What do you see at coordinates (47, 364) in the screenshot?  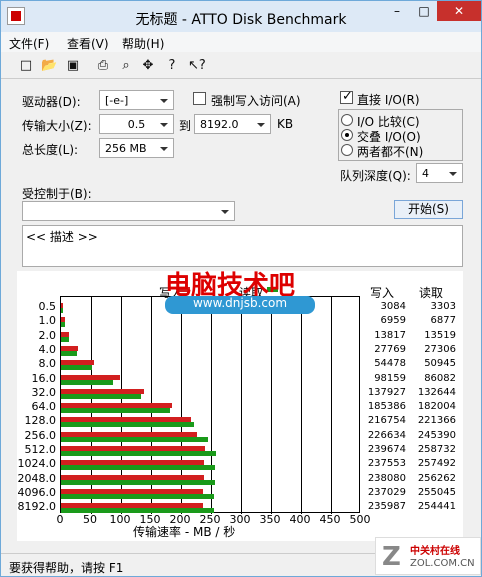 I see `y-tick-label: 8.0` at bounding box center [47, 364].